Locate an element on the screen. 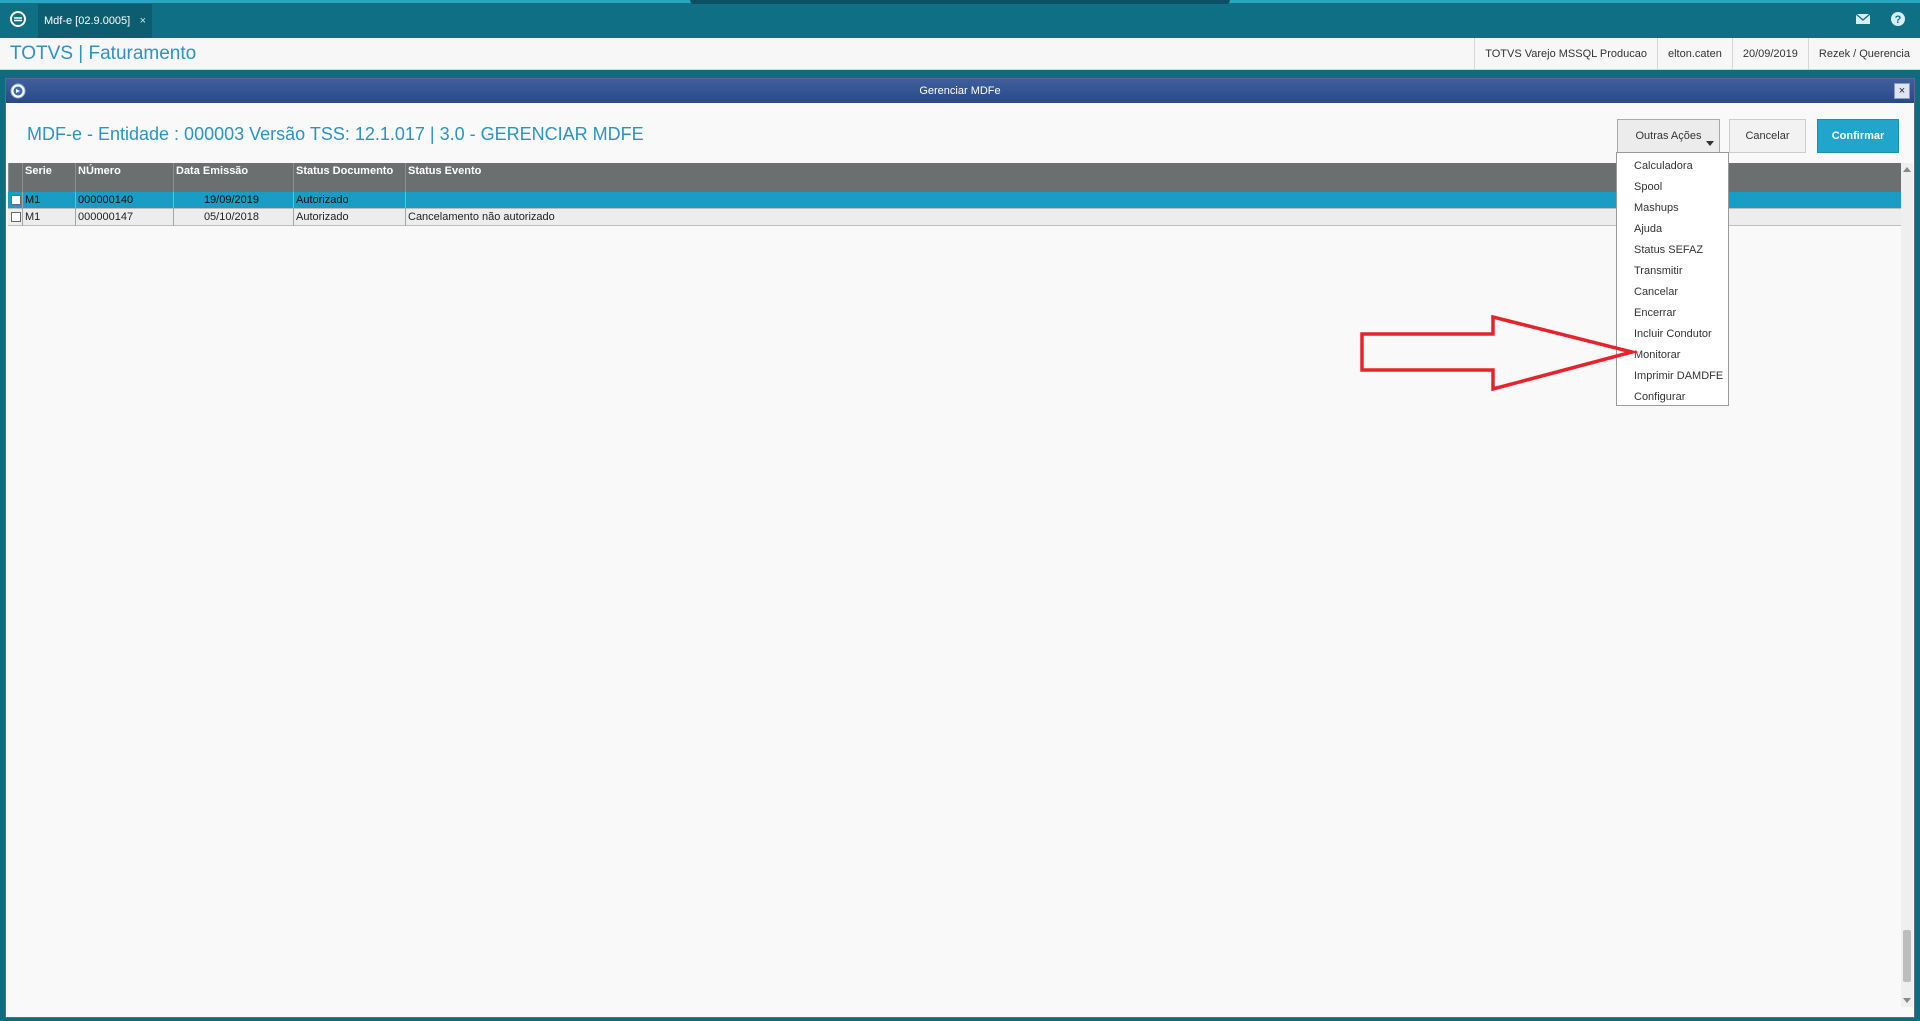 The width and height of the screenshot is (1920, 1021). status-branch: Rezek / Querencia is located at coordinates (1863, 54).